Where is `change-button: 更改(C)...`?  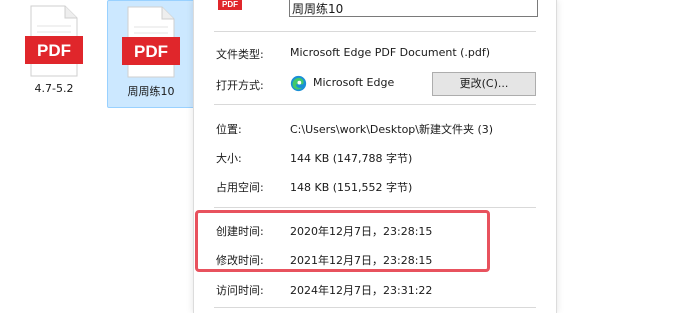
change-button: 更改(C)... is located at coordinates (484, 84).